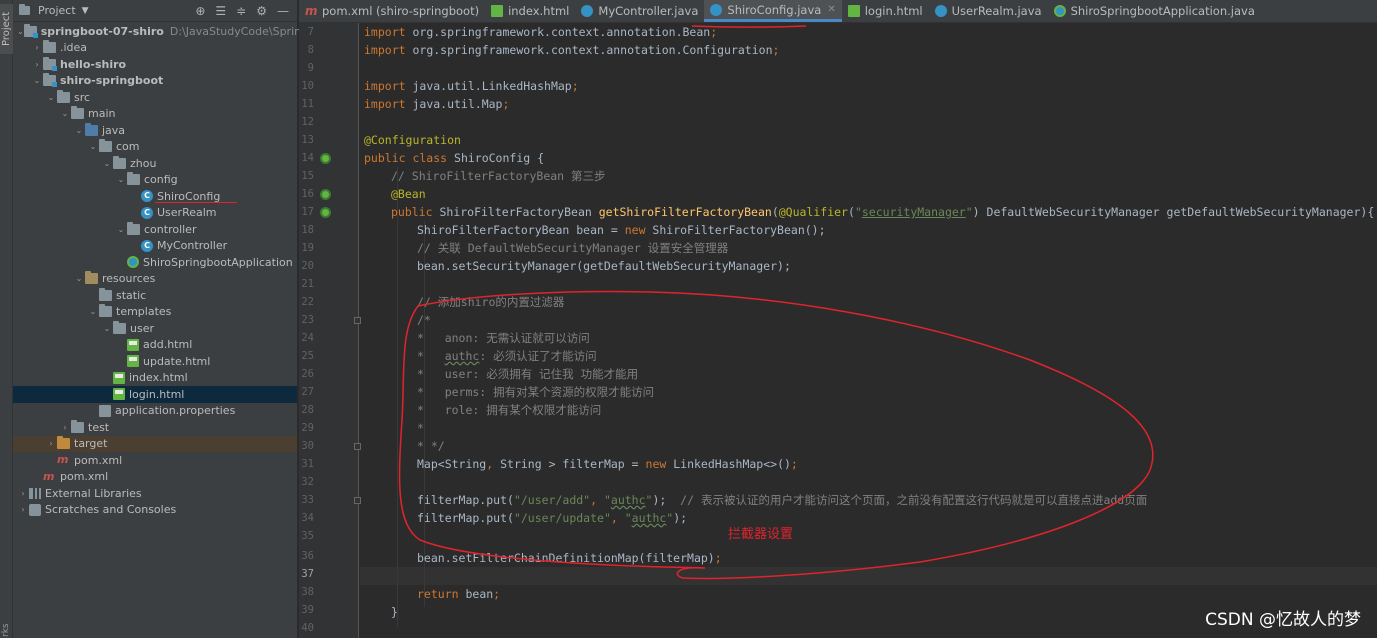 The width and height of the screenshot is (1377, 638). Describe the element at coordinates (392, 11) in the screenshot. I see `editor-tab: mpom.xml (shiro-springboot)✕` at that location.